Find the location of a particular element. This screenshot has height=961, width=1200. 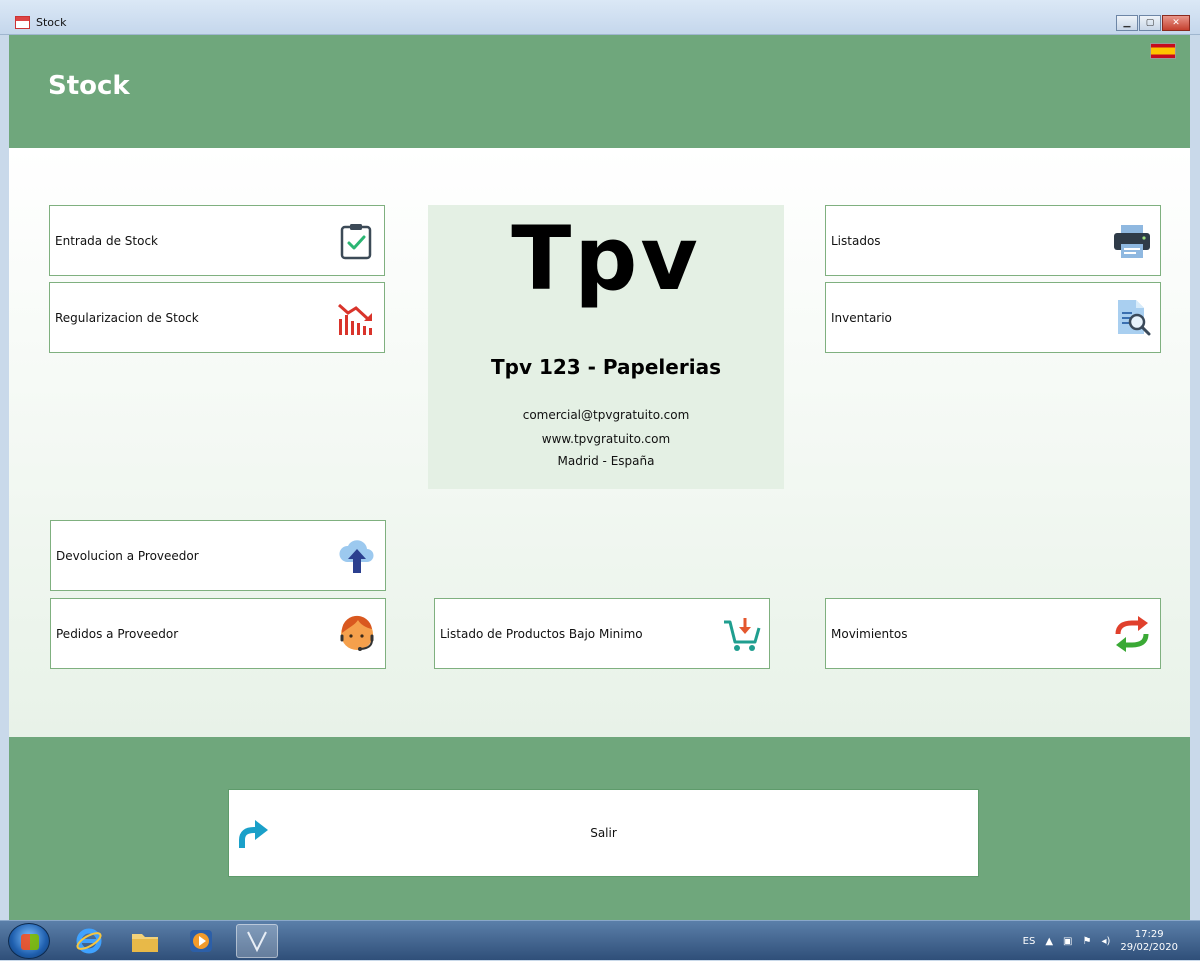

window-title: Stock is located at coordinates (51, 22).